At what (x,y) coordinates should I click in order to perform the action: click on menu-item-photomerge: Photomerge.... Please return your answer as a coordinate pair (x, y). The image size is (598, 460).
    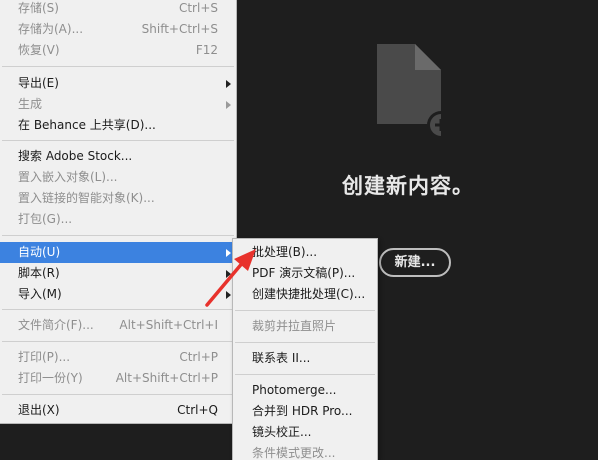
    Looking at the image, I should click on (305, 390).